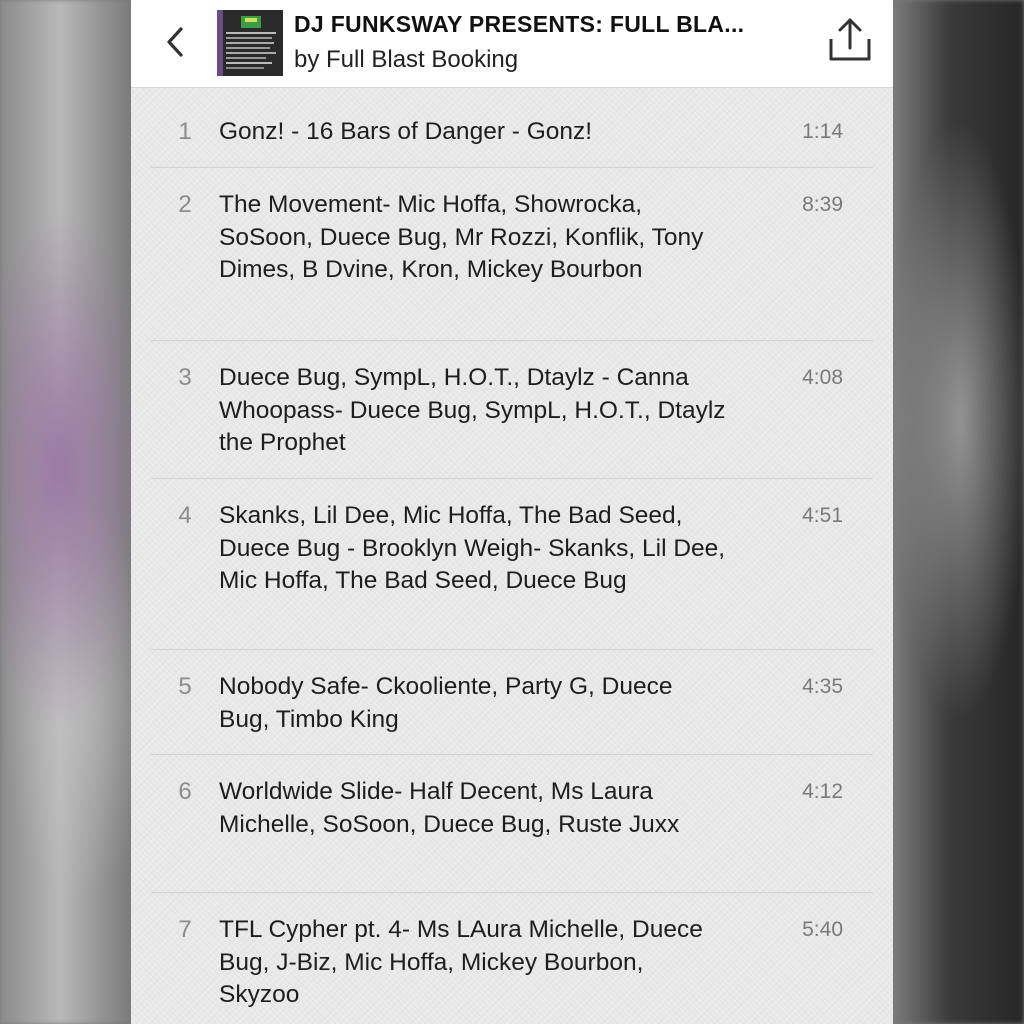  What do you see at coordinates (822, 204) in the screenshot?
I see `track-duration: 8:39` at bounding box center [822, 204].